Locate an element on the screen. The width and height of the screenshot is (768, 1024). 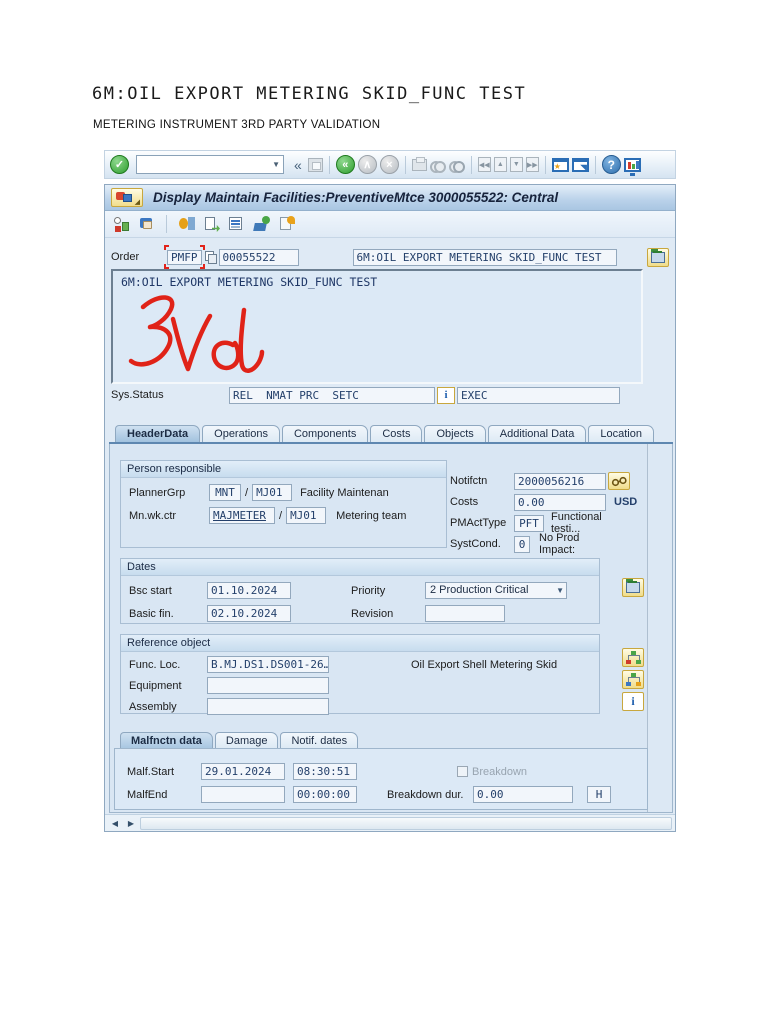
display-change-icon is located at coordinates (261, 224).